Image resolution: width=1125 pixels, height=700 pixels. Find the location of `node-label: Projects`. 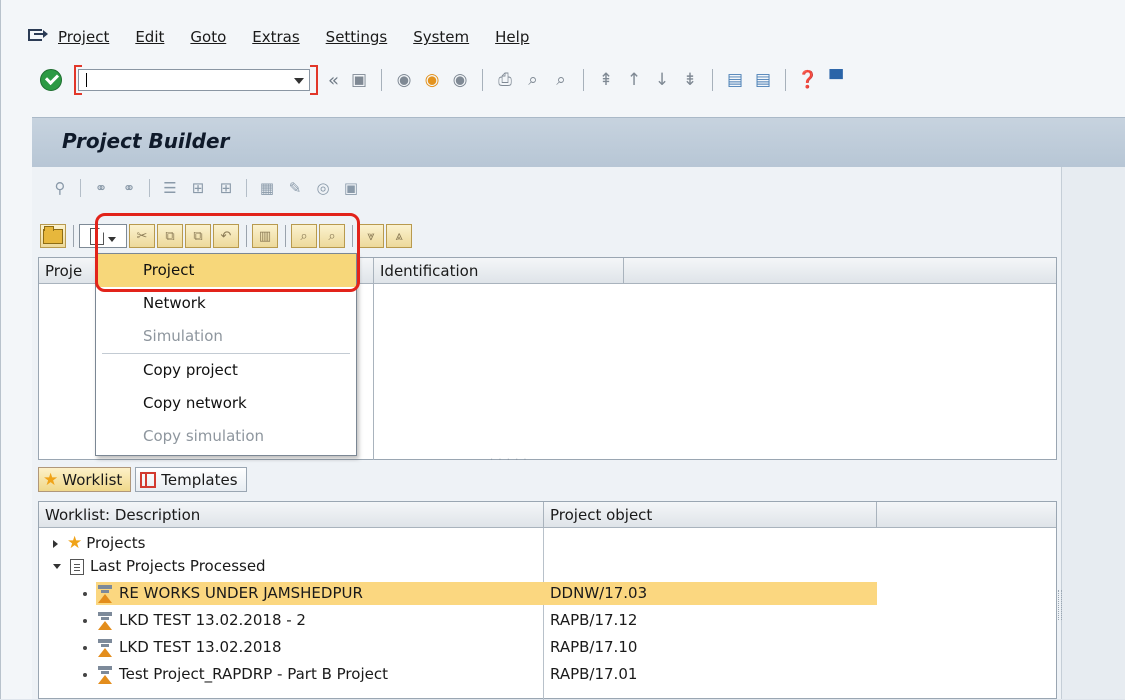

node-label: Projects is located at coordinates (116, 543).